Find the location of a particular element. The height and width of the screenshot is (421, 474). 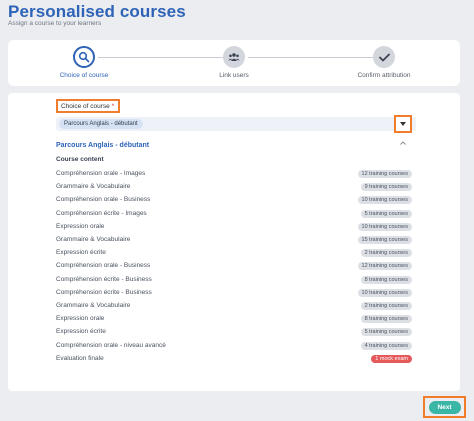

training-count-badge: 9 training courses is located at coordinates (386, 187).